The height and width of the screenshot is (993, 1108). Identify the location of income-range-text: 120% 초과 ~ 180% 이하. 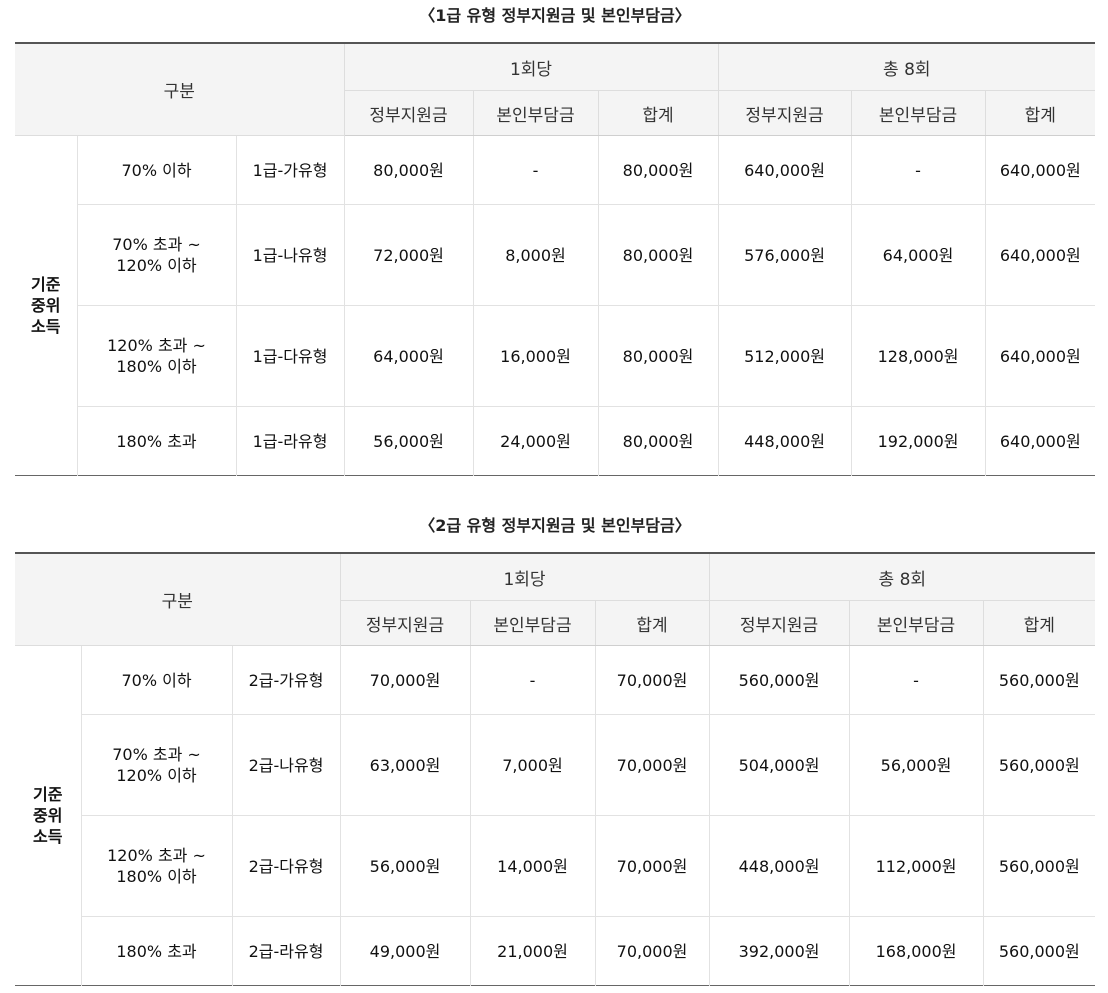
(156, 866).